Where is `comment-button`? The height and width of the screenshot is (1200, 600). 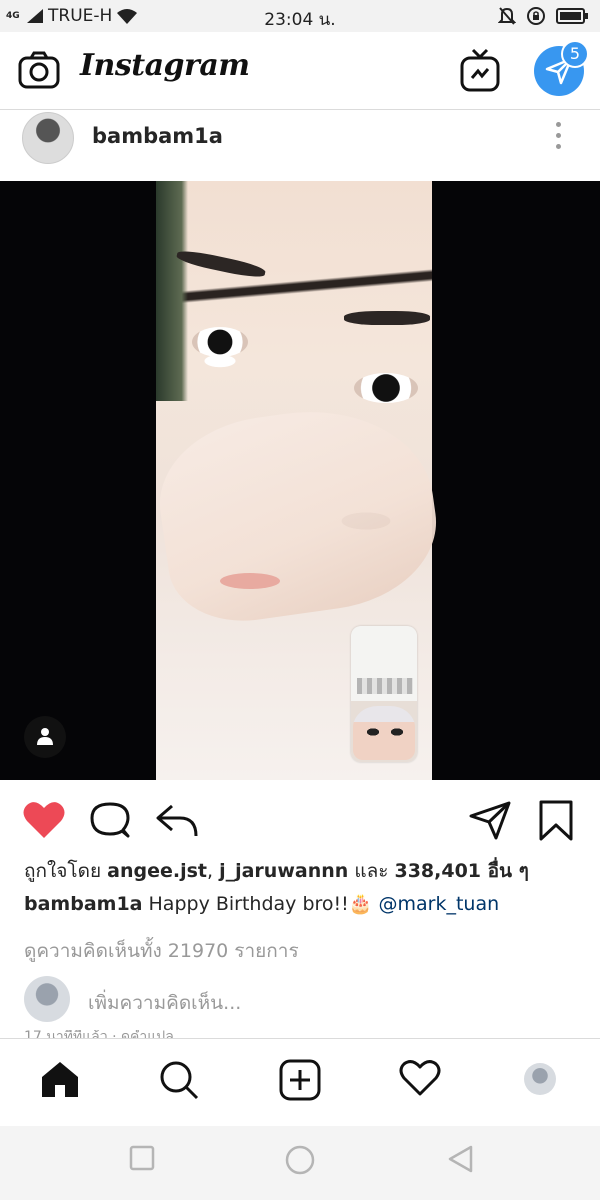
comment-button is located at coordinates (110, 822).